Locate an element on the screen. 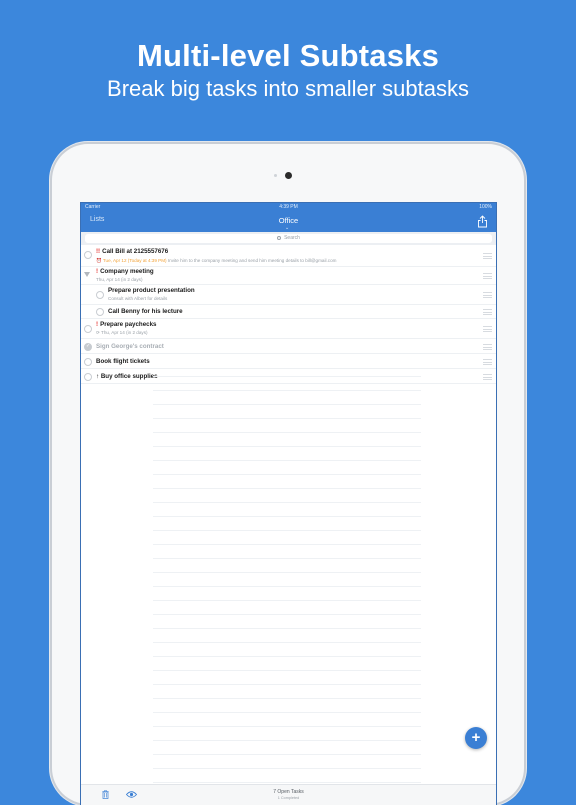 The image size is (576, 805). task-counts: 7 Open Tasks 1 Completed is located at coordinates (288, 794).